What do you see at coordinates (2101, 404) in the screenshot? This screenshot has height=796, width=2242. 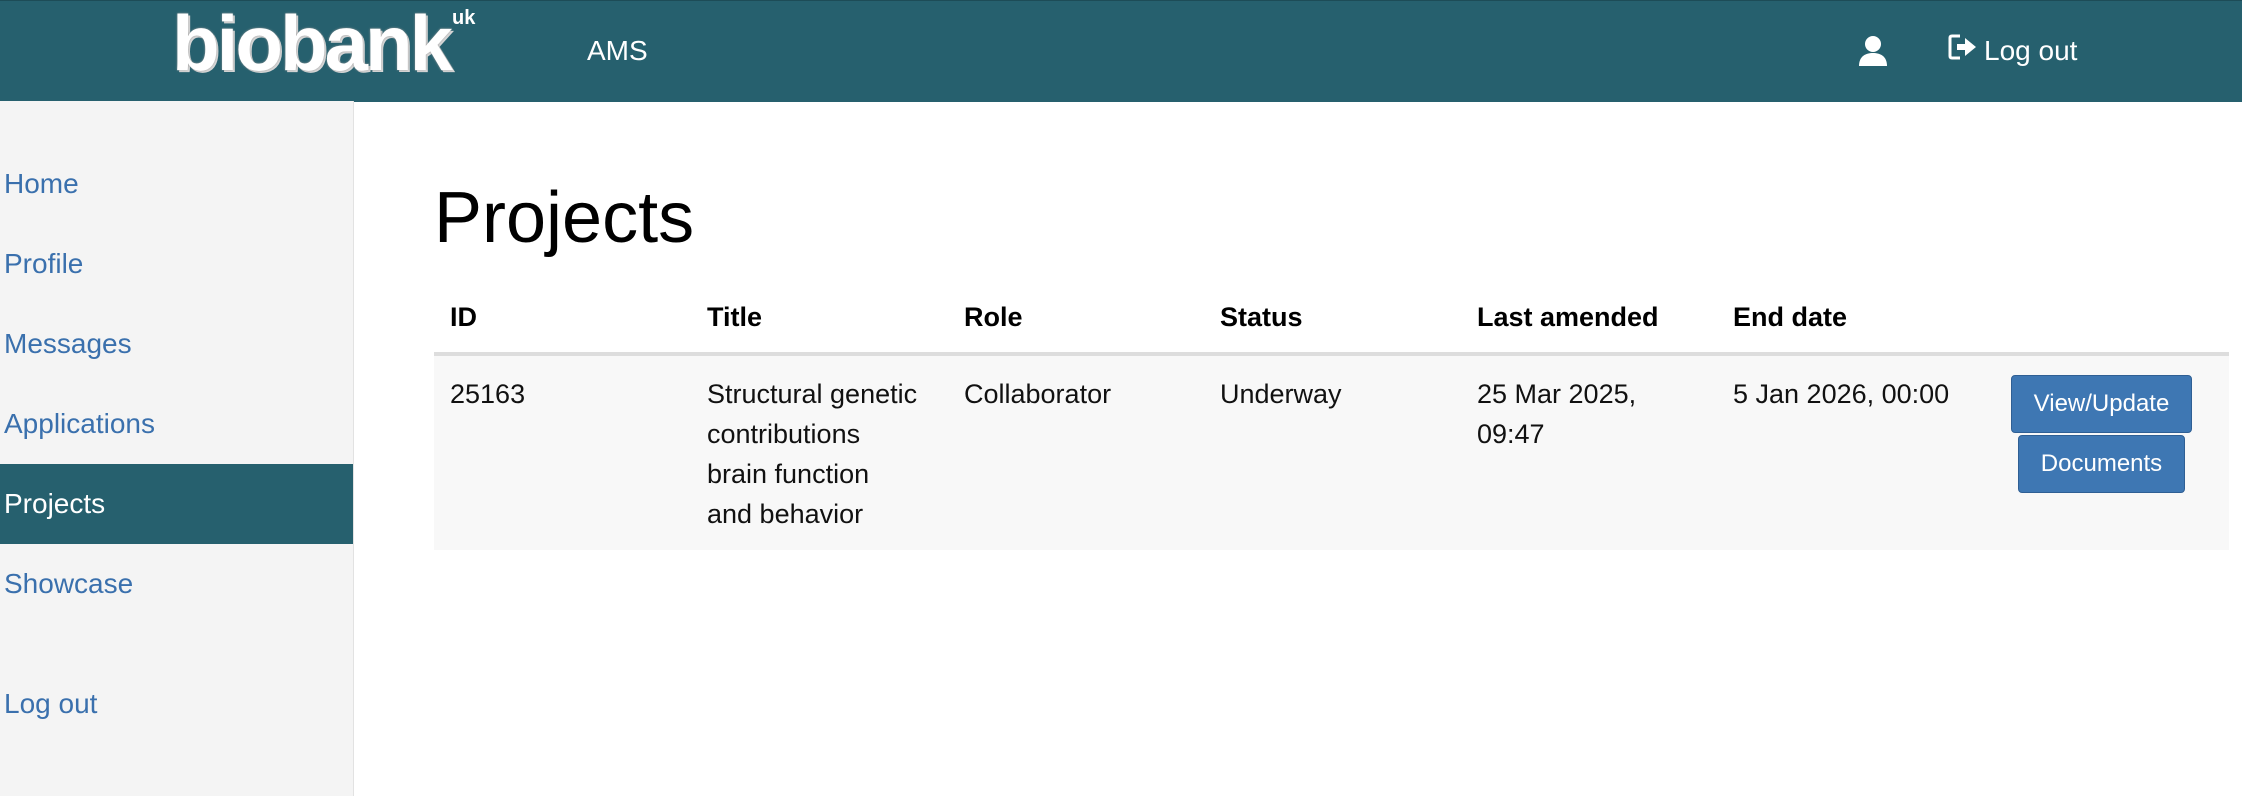 I see `view-update-button: View/Update` at bounding box center [2101, 404].